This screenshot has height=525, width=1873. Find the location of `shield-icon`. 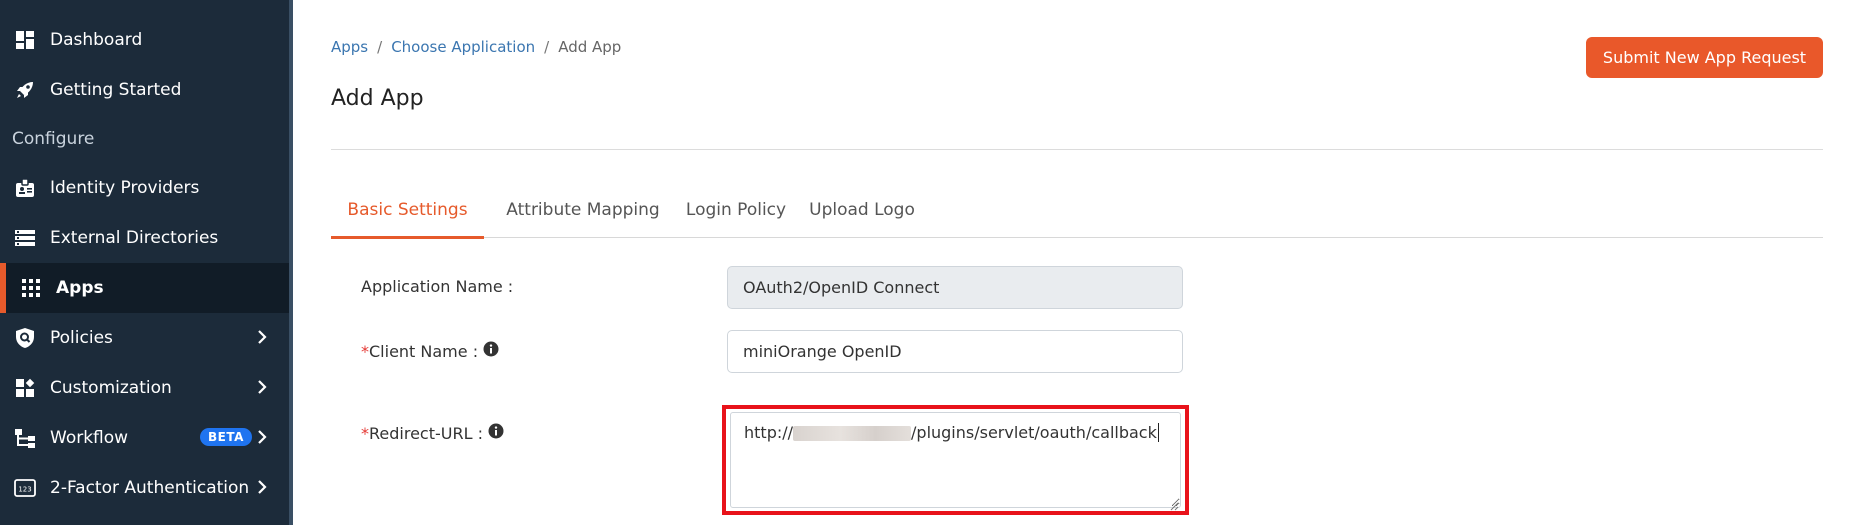

shield-icon is located at coordinates (25, 338).